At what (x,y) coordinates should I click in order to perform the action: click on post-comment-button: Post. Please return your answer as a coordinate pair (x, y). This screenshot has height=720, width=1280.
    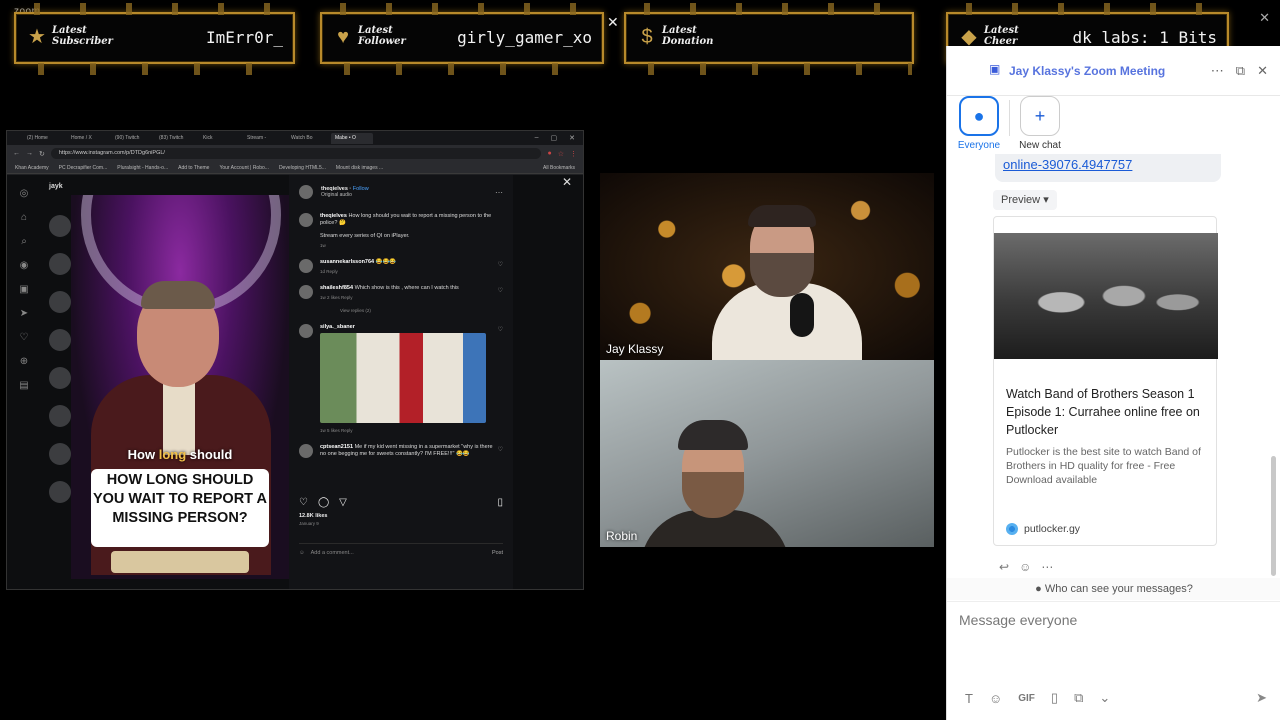
    Looking at the image, I should click on (497, 553).